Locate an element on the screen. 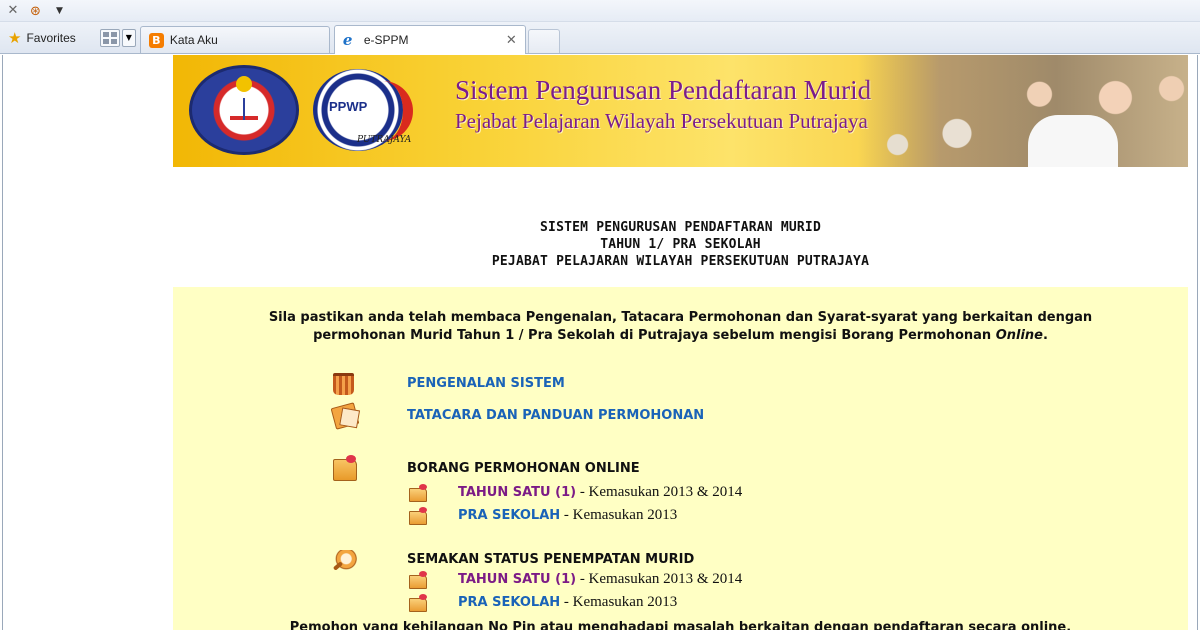  archive-icon is located at coordinates (343, 384).